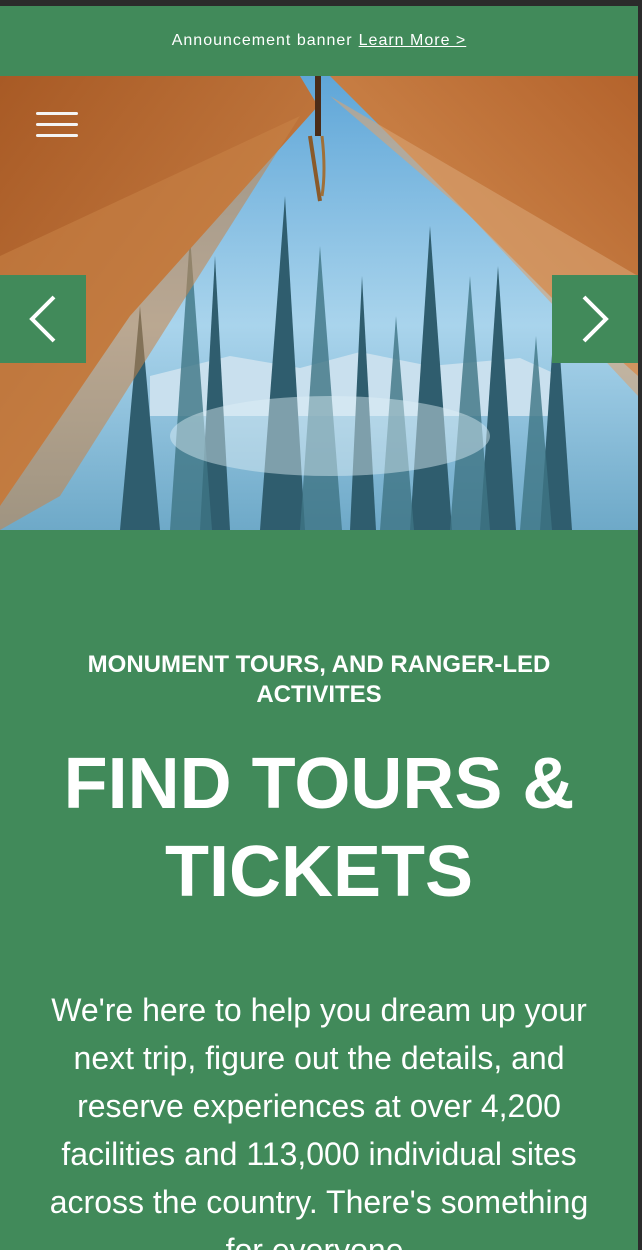  I want to click on learn-more-link: Learn More >, so click(413, 41).